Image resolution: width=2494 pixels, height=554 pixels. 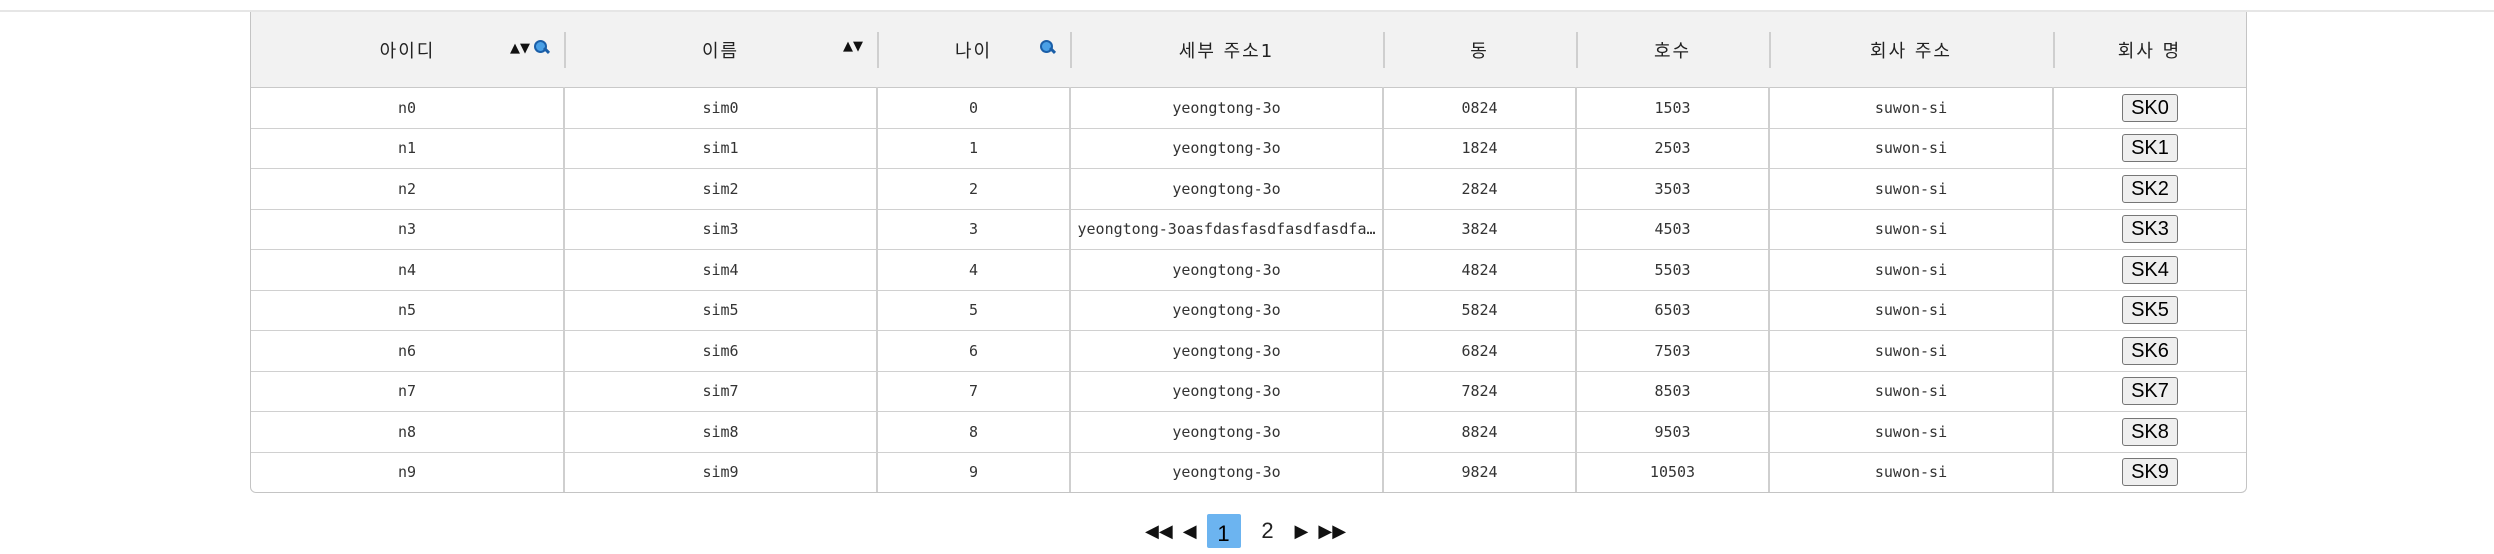 What do you see at coordinates (1480, 270) in the screenshot?
I see `cell-dong: 4824` at bounding box center [1480, 270].